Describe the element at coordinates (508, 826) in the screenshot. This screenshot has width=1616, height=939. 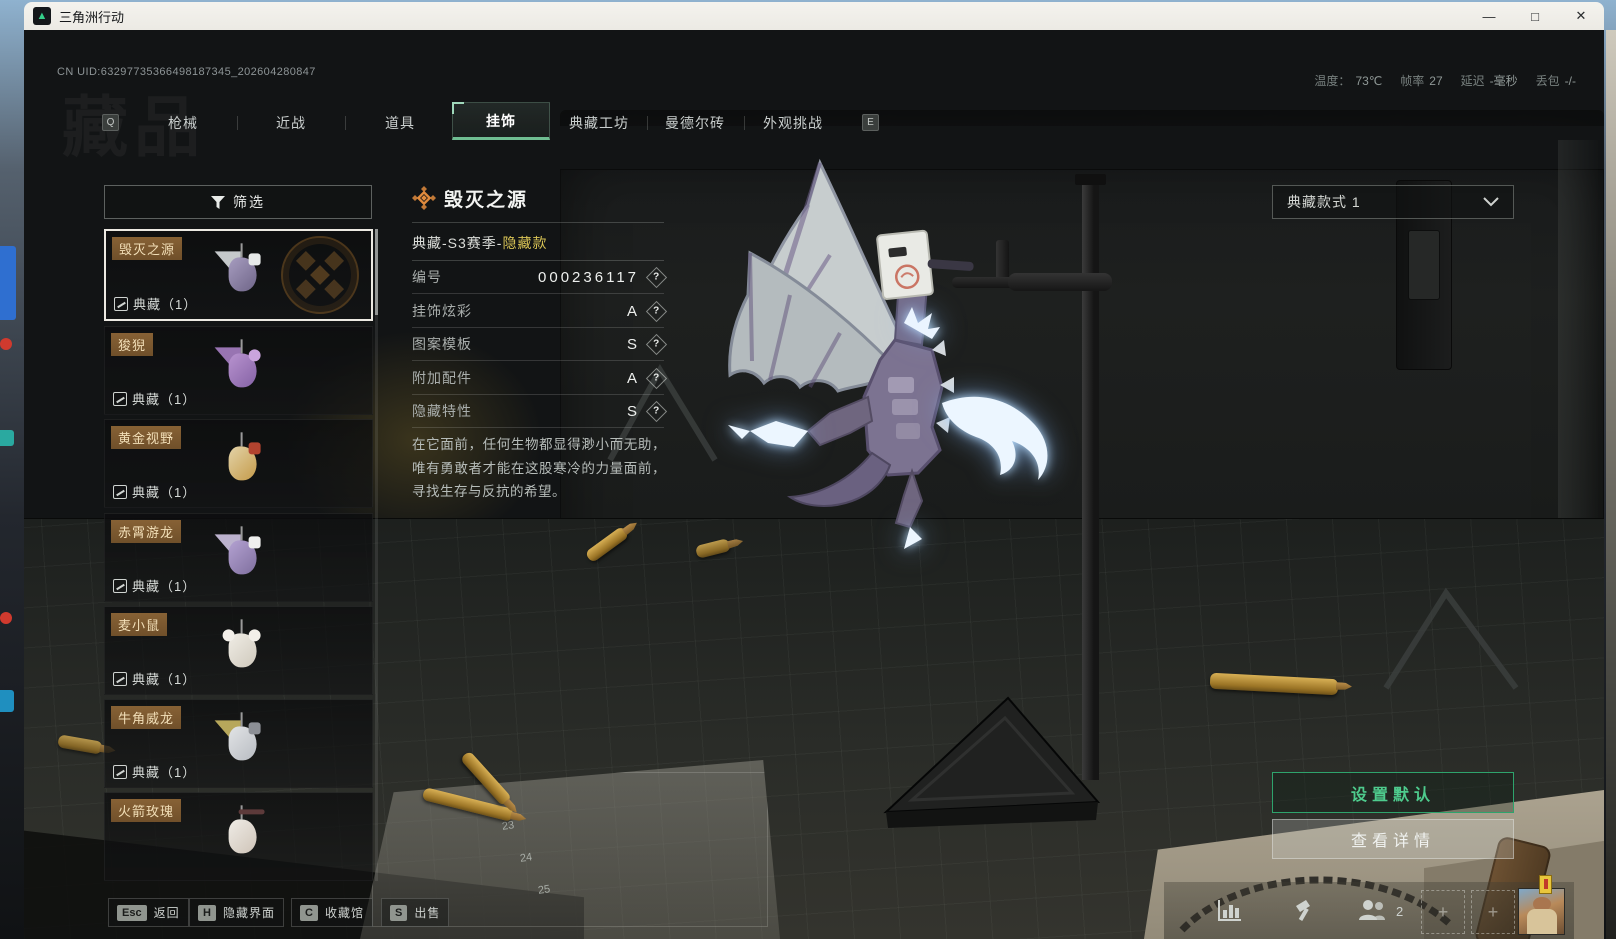
I see `ruler-number: 23` at that location.